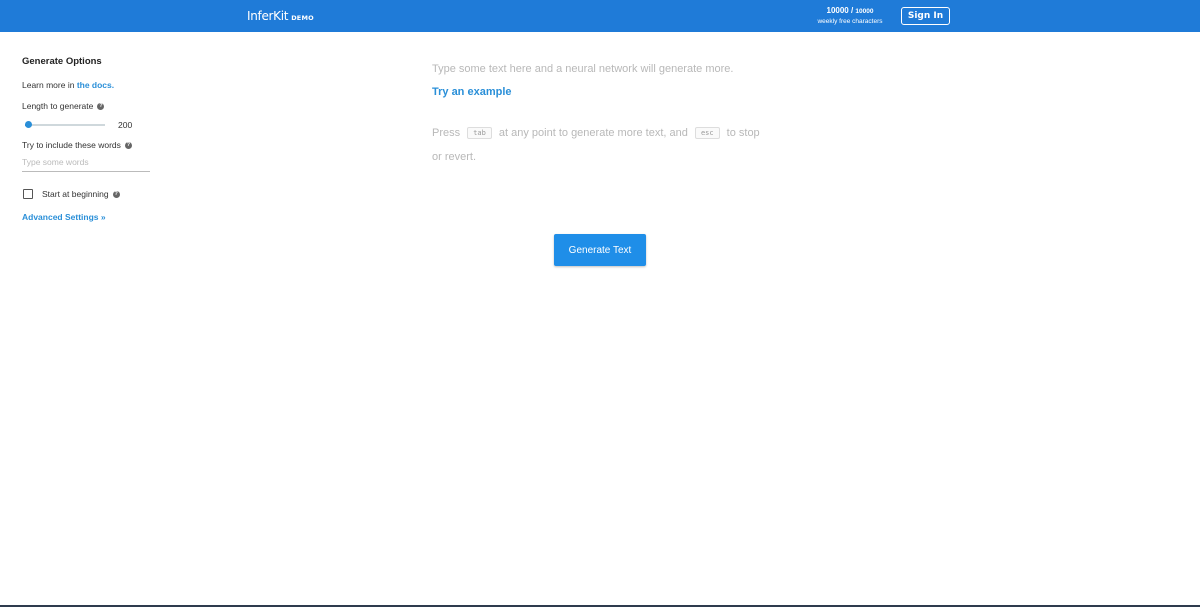 Image resolution: width=1200 pixels, height=607 pixels. What do you see at coordinates (28, 124) in the screenshot?
I see `length-slider-thumb` at bounding box center [28, 124].